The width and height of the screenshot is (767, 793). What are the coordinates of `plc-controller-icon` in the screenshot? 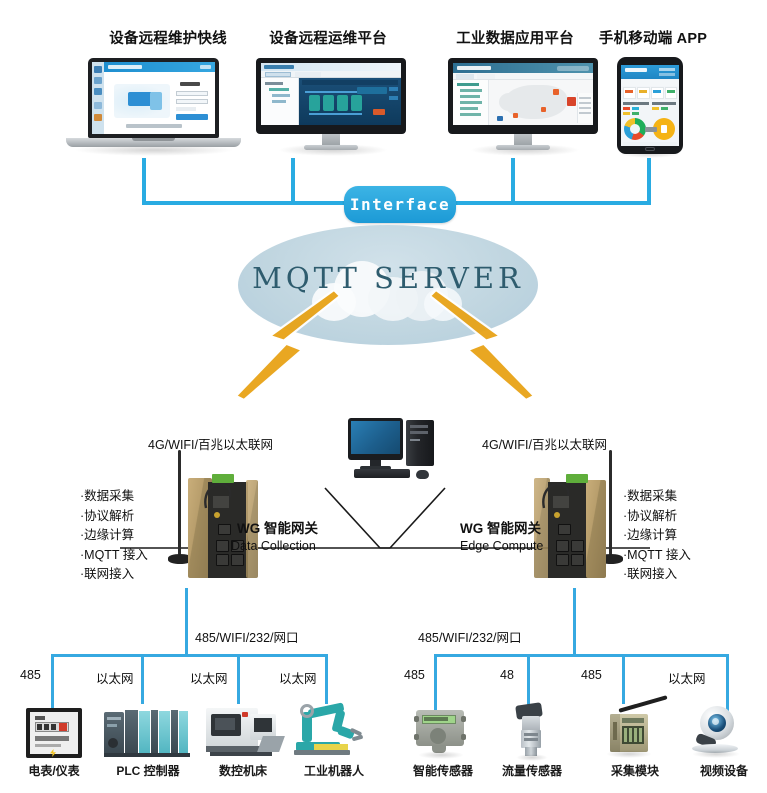 It's located at (147, 733).